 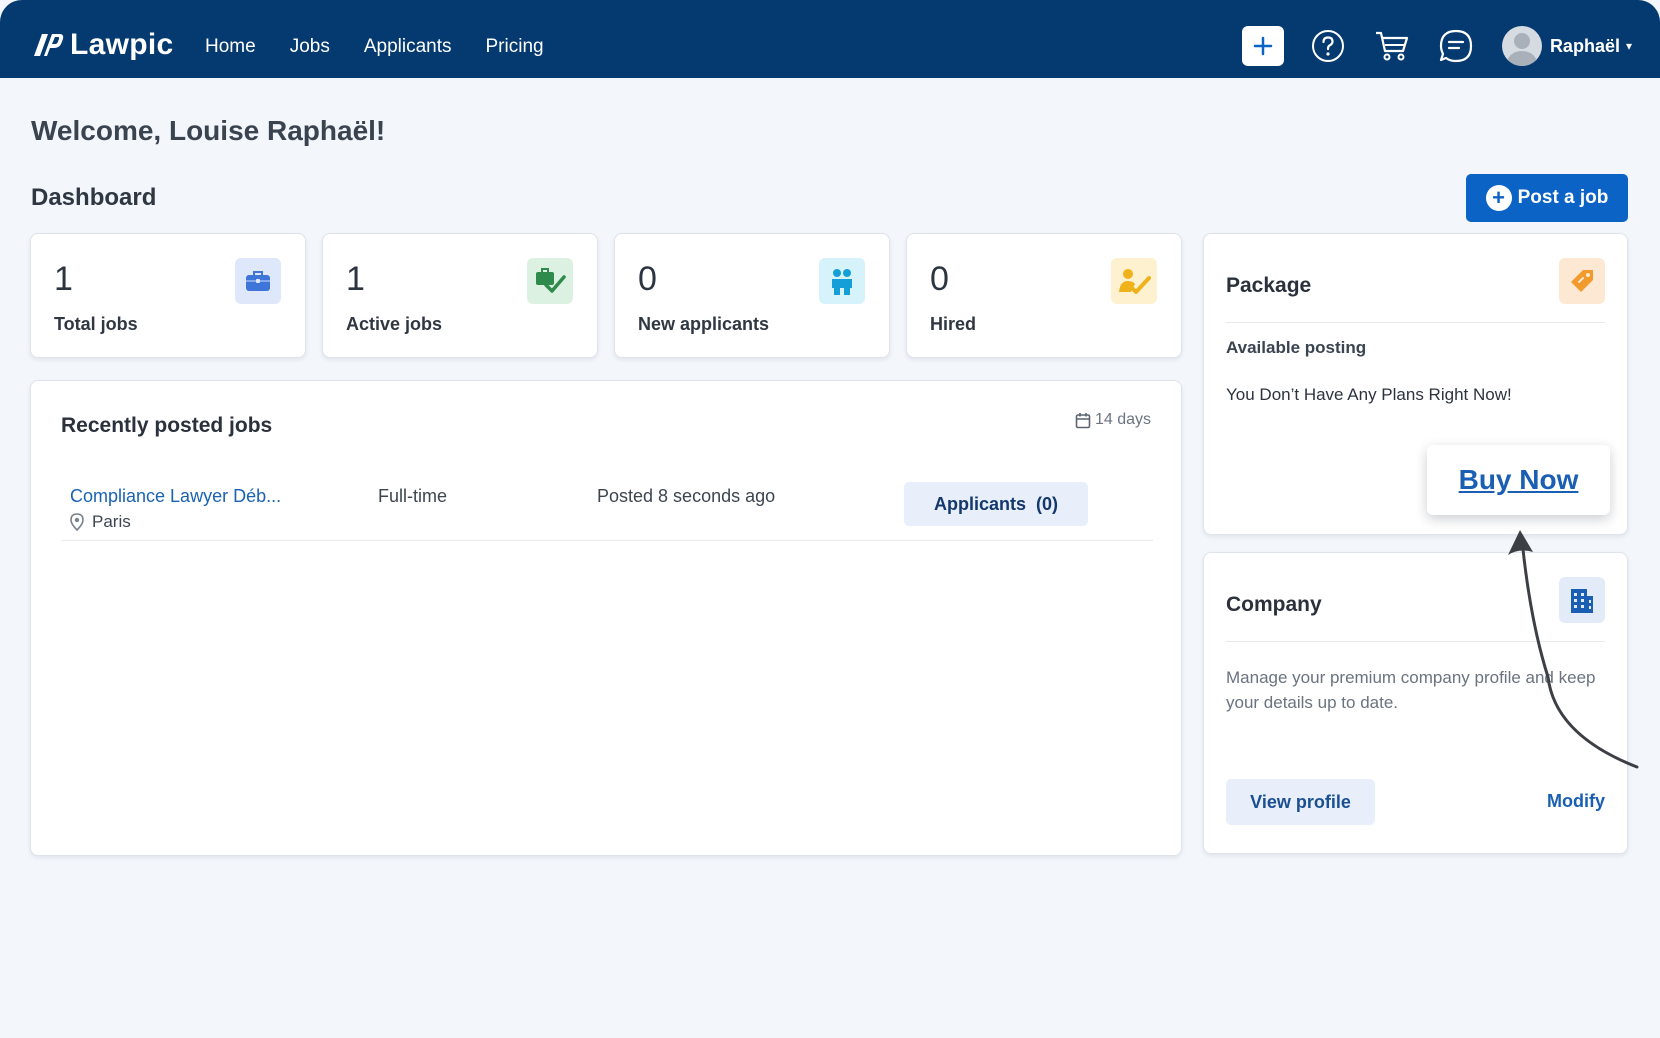 I want to click on briefcase-icon, so click(x=258, y=281).